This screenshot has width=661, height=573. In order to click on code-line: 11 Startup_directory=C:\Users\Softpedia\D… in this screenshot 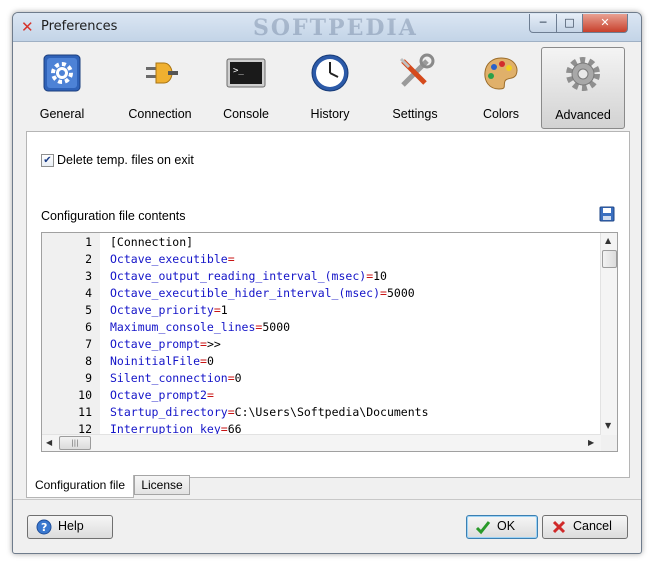, I will do `click(322, 412)`.